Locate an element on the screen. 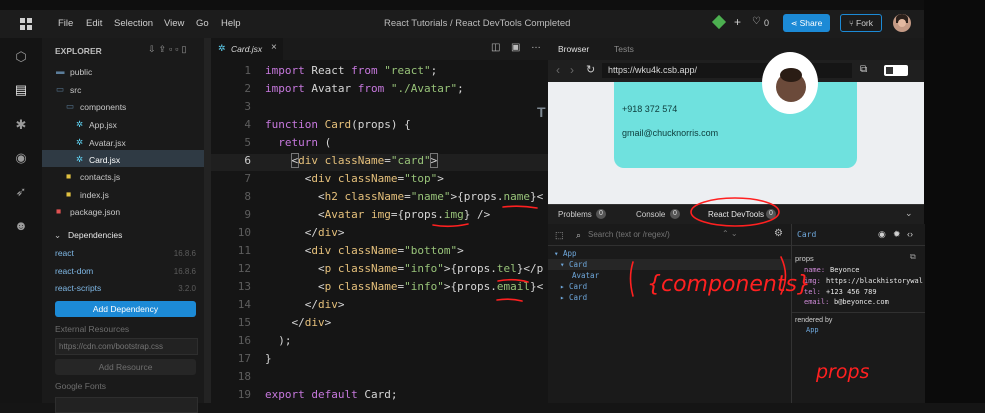 The image size is (985, 413). props-annotation: props is located at coordinates (842, 372).